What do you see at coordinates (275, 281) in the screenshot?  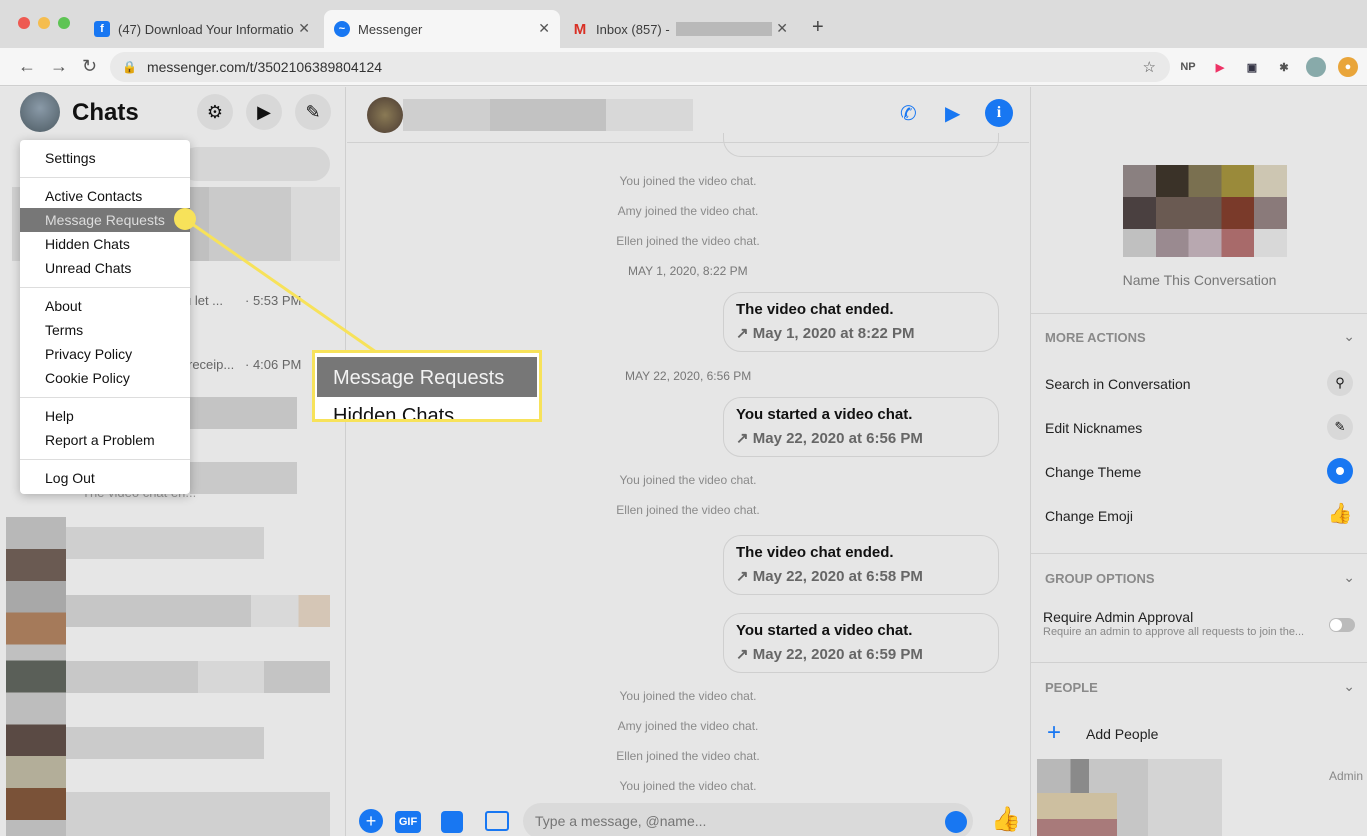 I see `callout-leader-line` at bounding box center [275, 281].